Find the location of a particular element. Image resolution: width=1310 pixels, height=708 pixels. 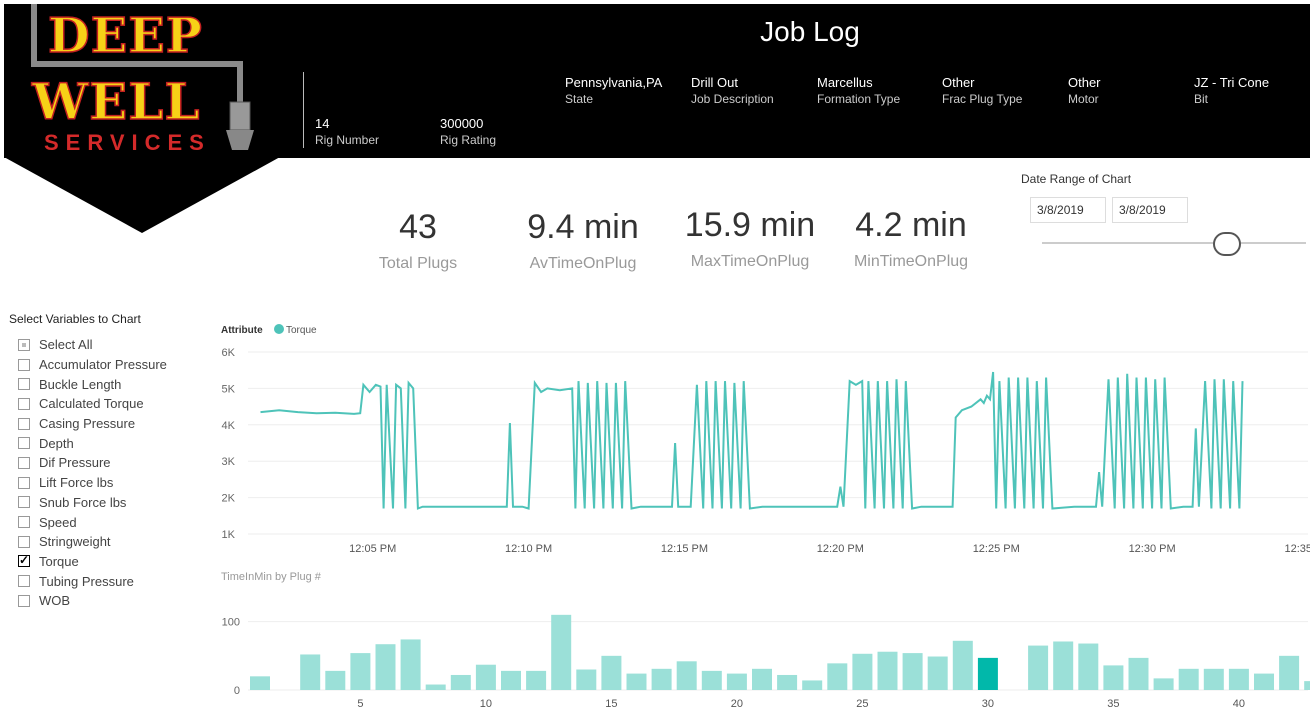

job-description-value: Drill Out is located at coordinates (714, 82).